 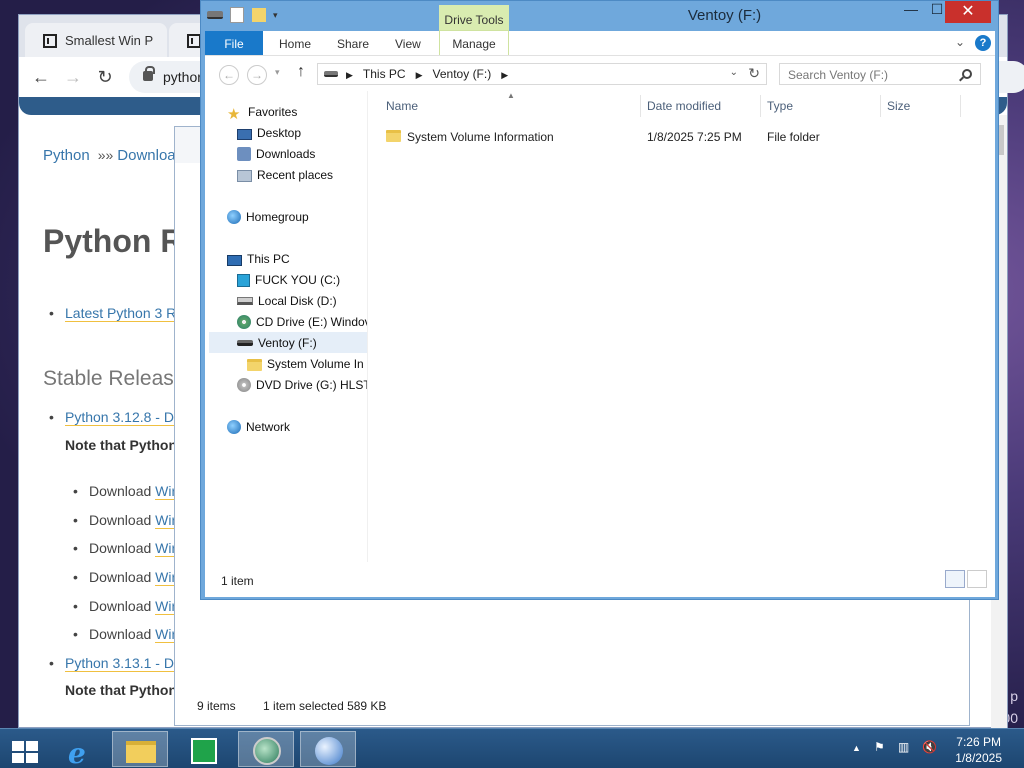 I want to click on nav-label: Local Disk (D:), so click(x=297, y=301).